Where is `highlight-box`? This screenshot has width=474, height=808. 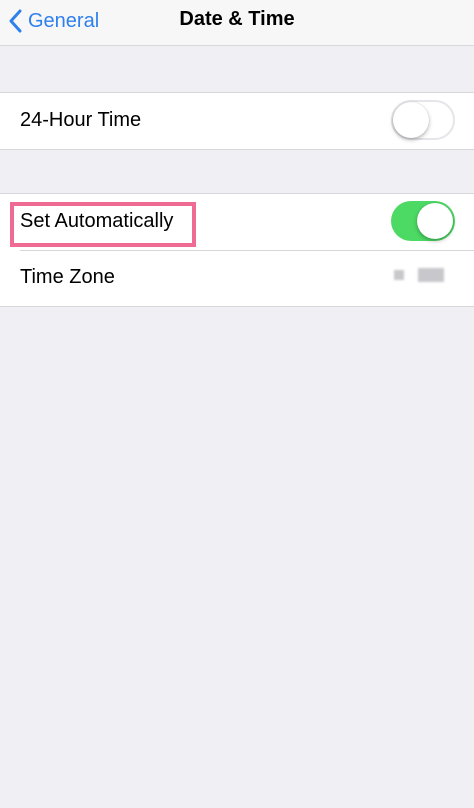
highlight-box is located at coordinates (103, 224).